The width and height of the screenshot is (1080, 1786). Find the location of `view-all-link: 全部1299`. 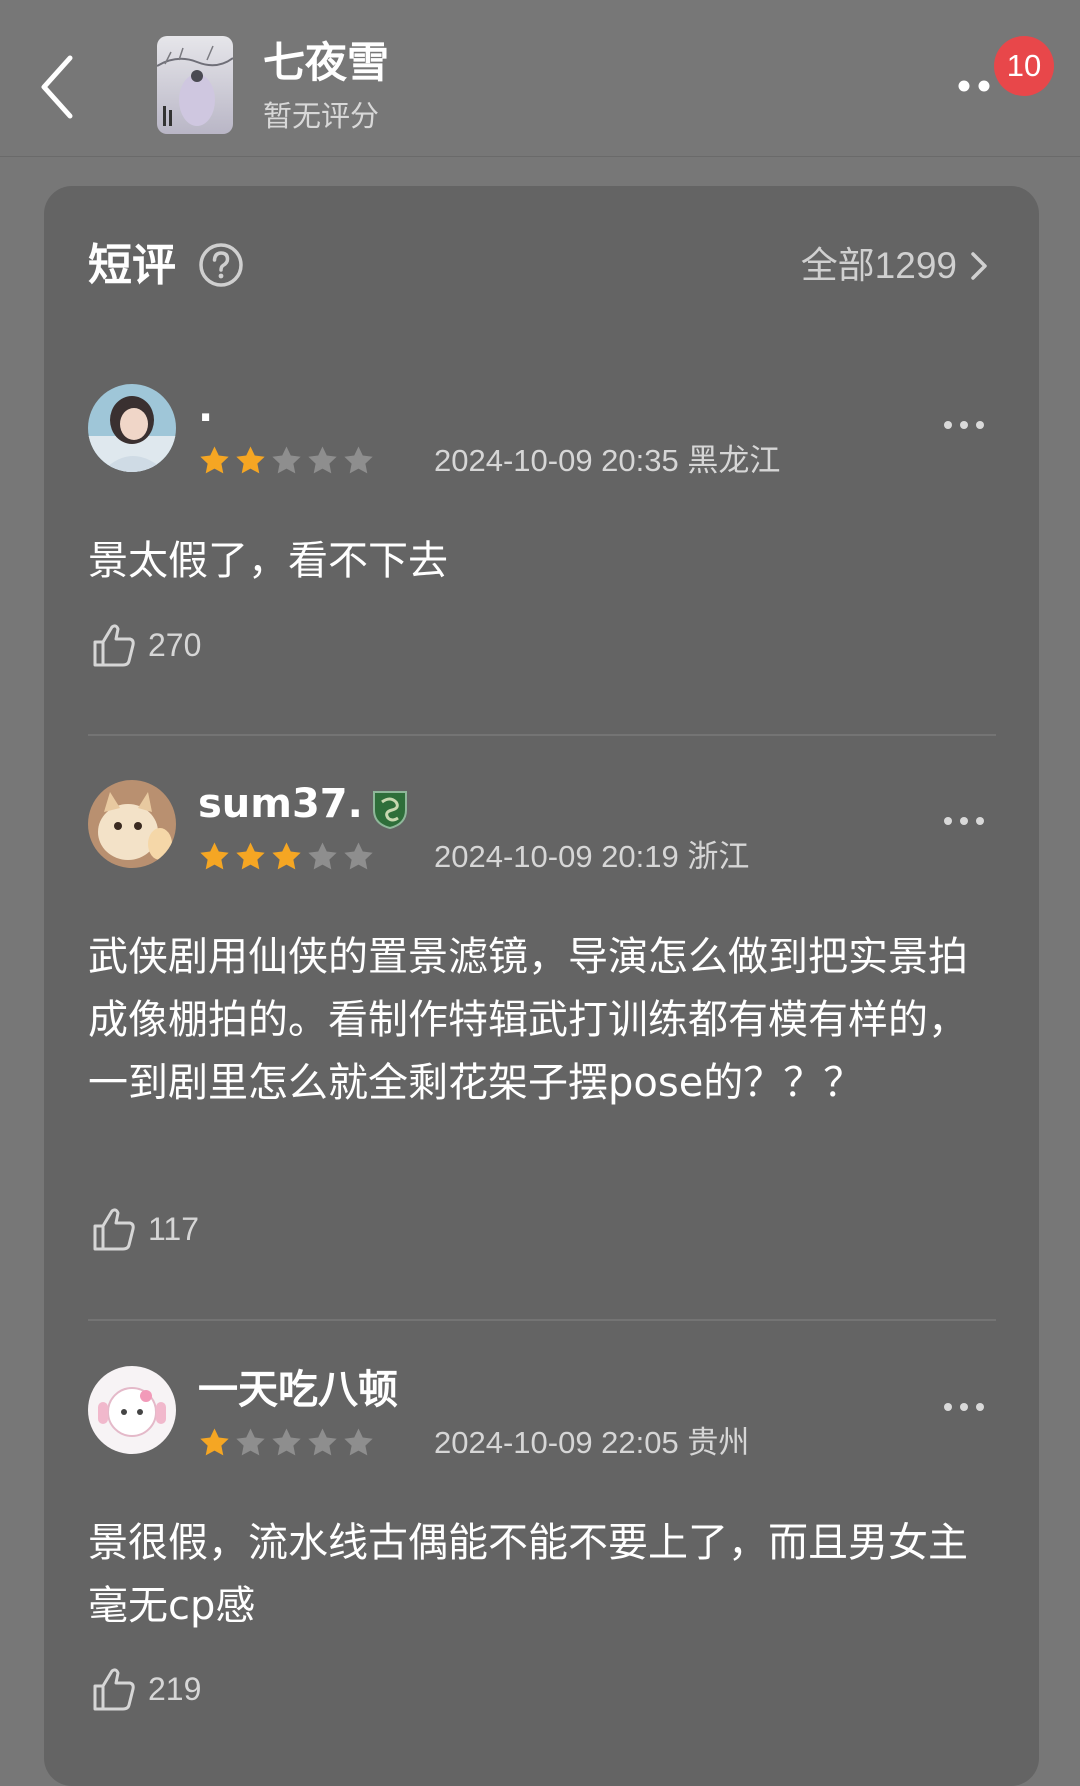

view-all-link: 全部1299 is located at coordinates (895, 266).